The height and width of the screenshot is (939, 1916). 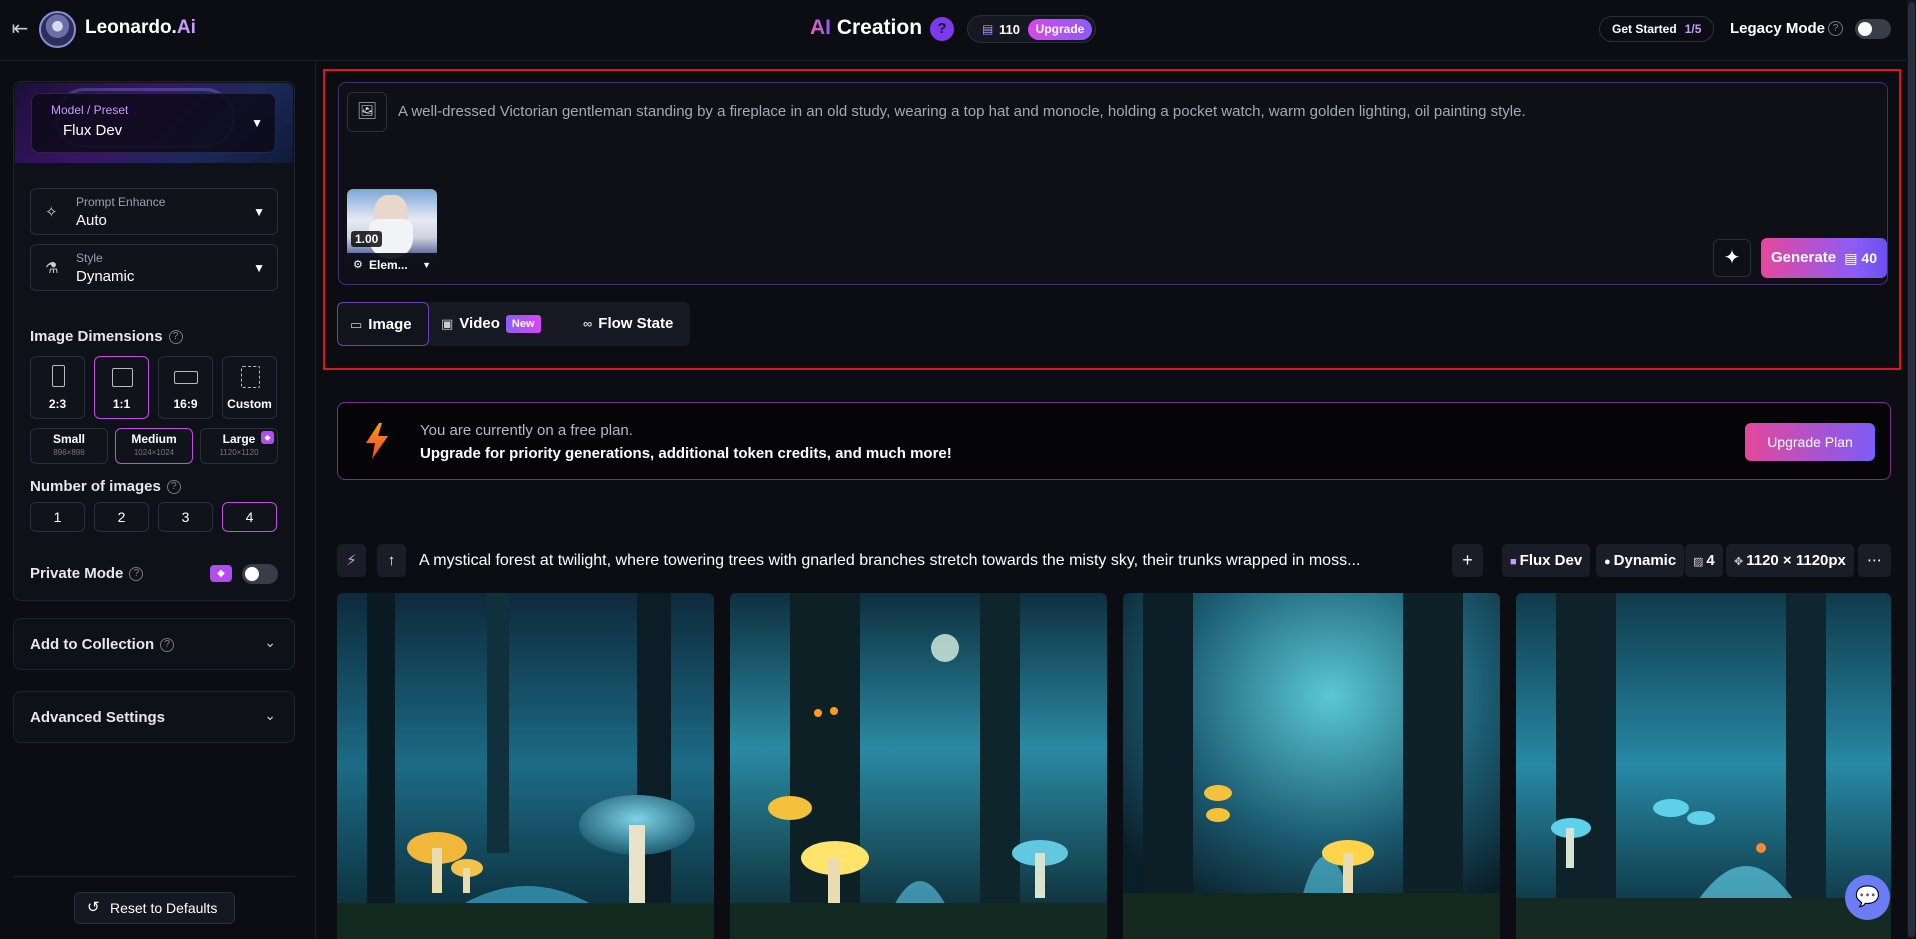 I want to click on page-title: AI Creation, so click(x=866, y=27).